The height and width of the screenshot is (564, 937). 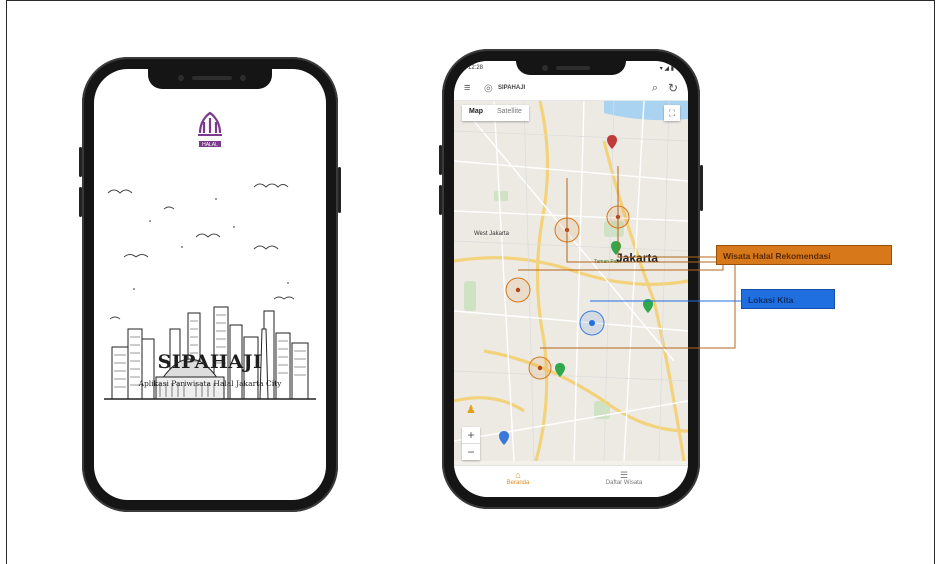 What do you see at coordinates (788, 299) in the screenshot?
I see `callout-lokasi-kita: Lokasi Kita` at bounding box center [788, 299].